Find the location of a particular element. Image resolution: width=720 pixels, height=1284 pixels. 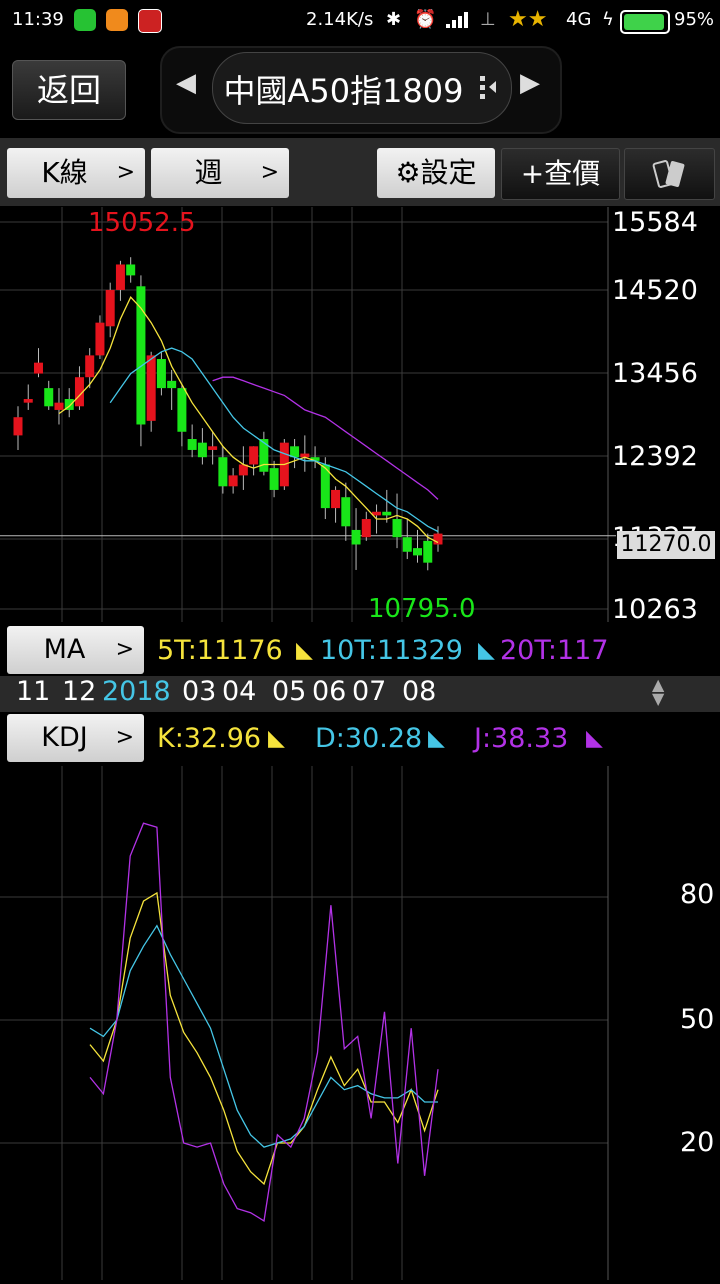

high-price-label: 15052.5 is located at coordinates (142, 223).